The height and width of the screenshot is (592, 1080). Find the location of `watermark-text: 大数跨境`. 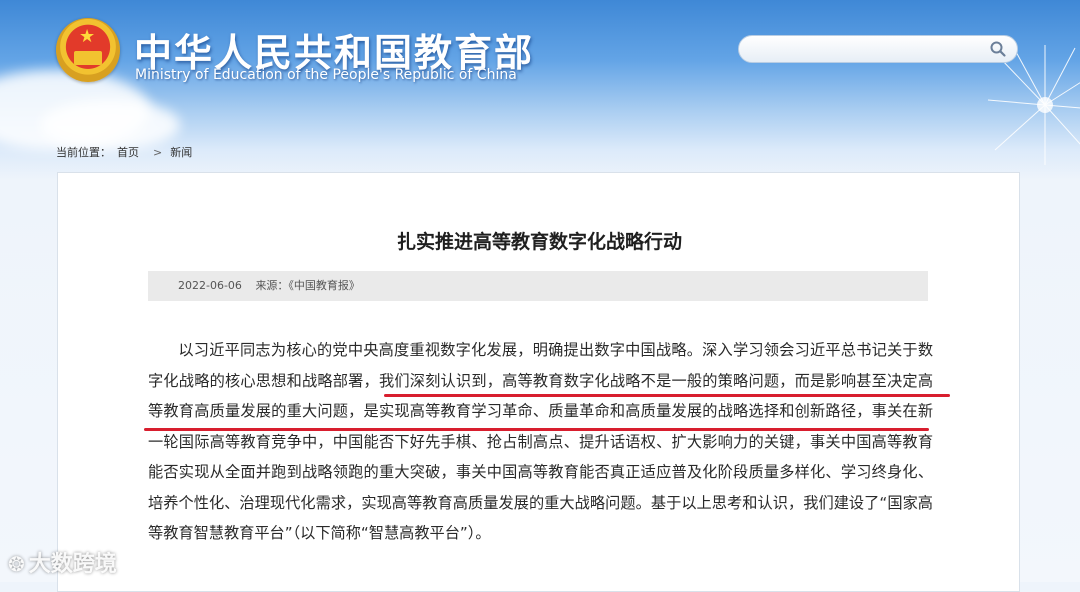

watermark-text: 大数跨境 is located at coordinates (72, 564).